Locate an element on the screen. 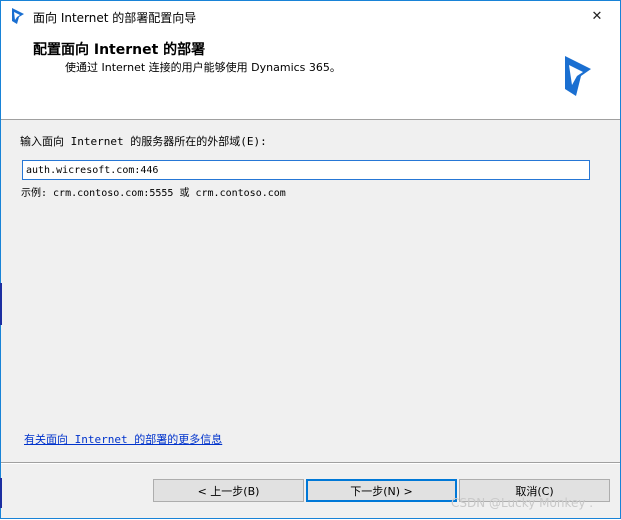 The width and height of the screenshot is (621, 520). external-domain-input is located at coordinates (306, 170).